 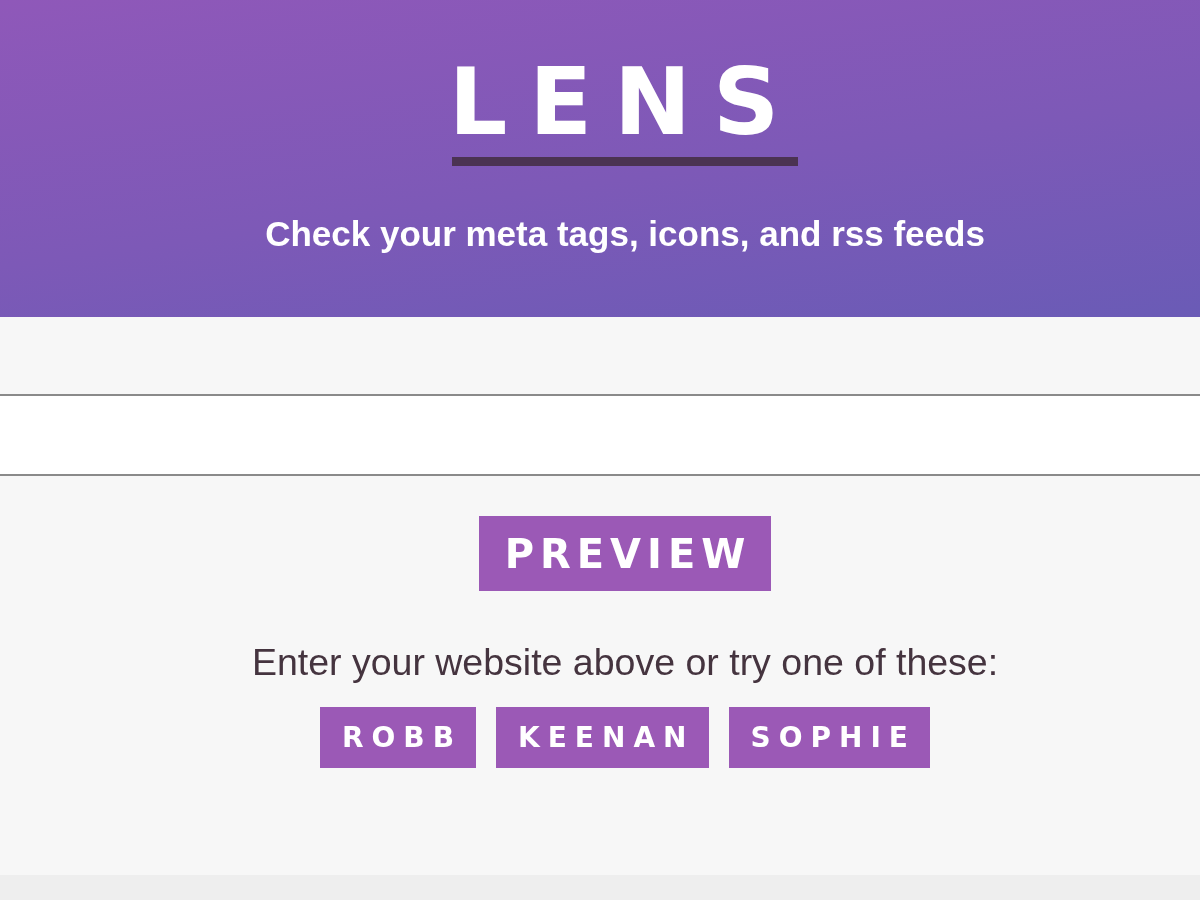 What do you see at coordinates (600, 435) in the screenshot?
I see `url-input` at bounding box center [600, 435].